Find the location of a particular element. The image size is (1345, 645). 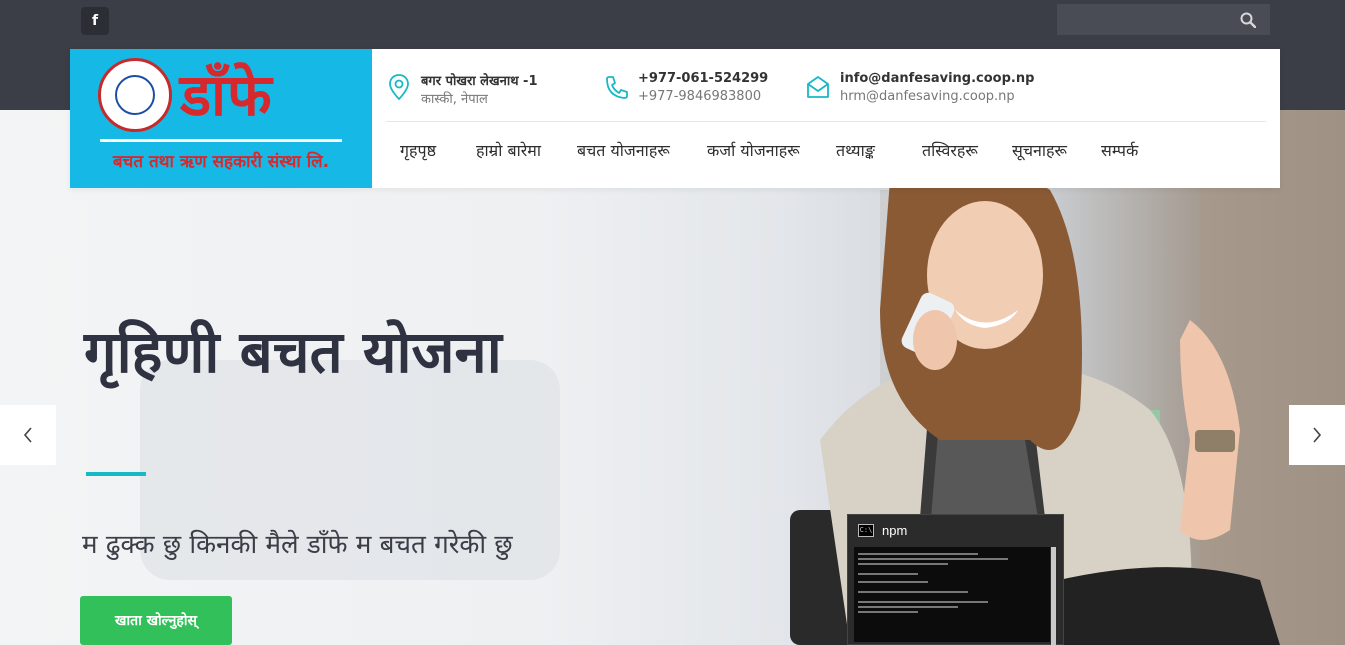

chevron-right-icon is located at coordinates (1317, 435).